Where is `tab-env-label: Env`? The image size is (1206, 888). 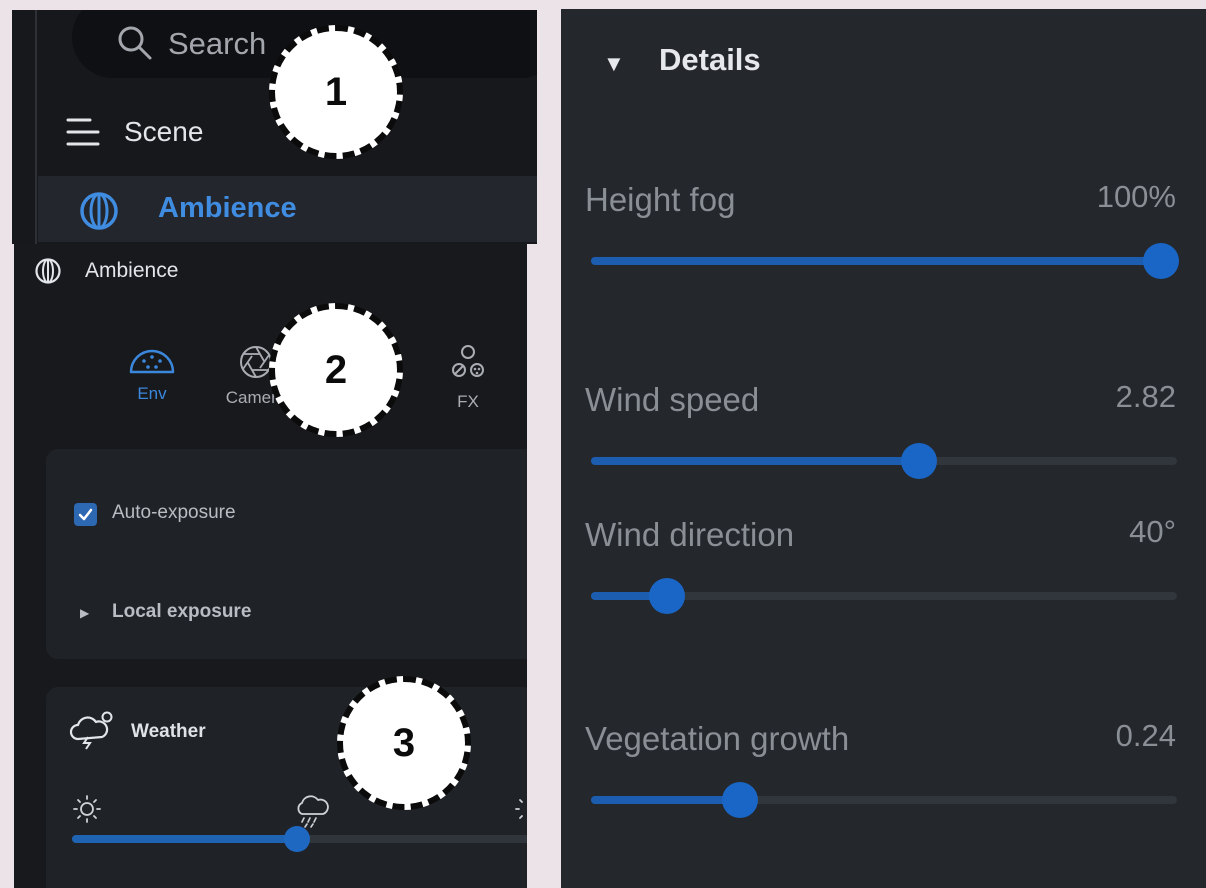 tab-env-label: Env is located at coordinates (152, 394).